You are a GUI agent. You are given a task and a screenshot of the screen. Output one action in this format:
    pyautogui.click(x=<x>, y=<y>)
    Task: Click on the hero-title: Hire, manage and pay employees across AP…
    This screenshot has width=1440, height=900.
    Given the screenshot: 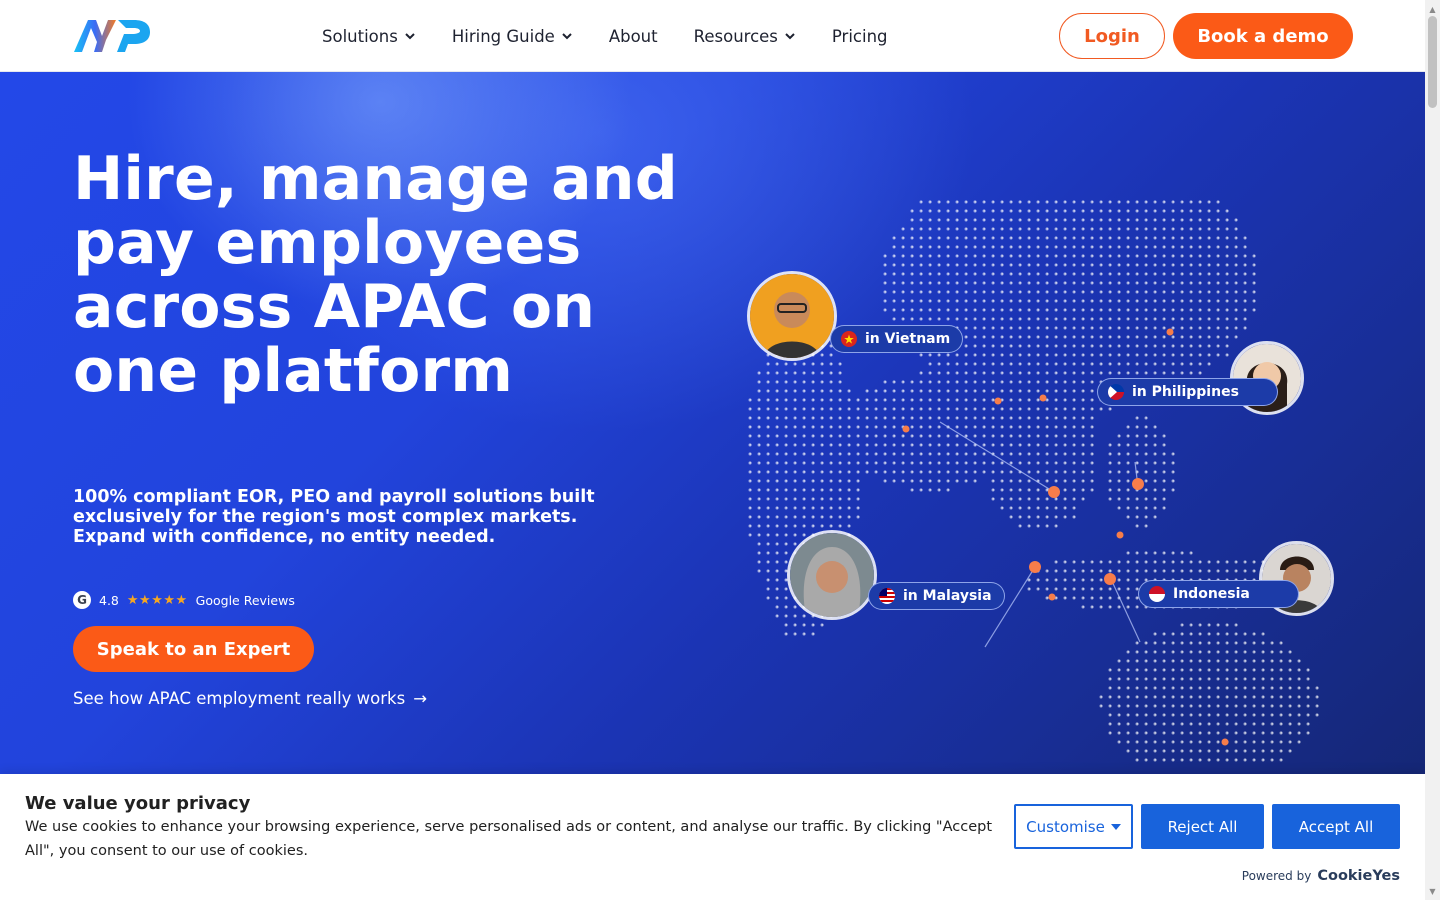 What is the action you would take?
    pyautogui.click(x=375, y=275)
    